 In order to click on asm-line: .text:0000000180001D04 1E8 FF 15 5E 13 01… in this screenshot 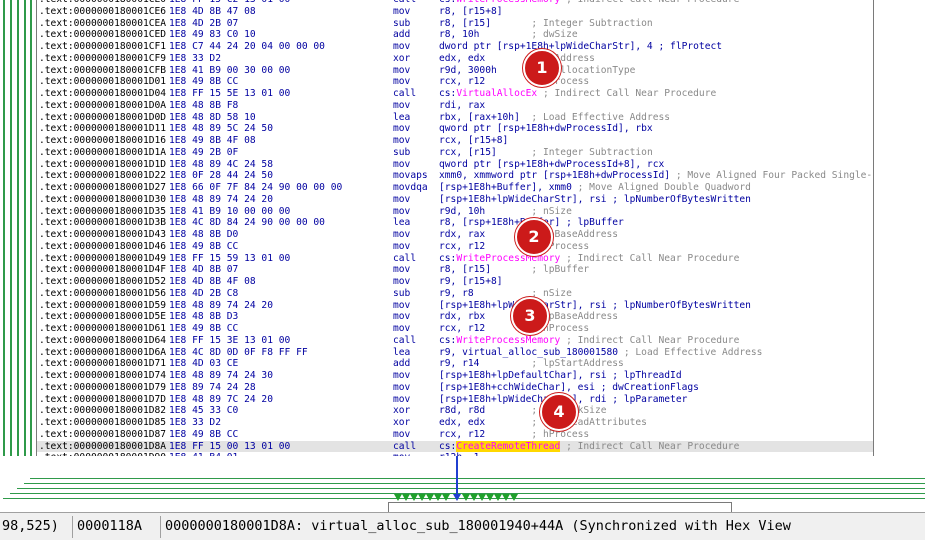, I will do `click(455, 94)`.